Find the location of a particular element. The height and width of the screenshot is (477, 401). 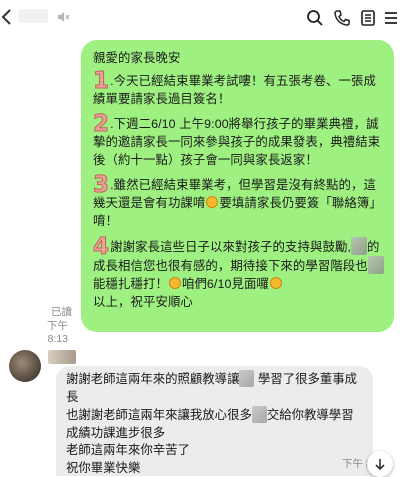

arrow-down-icon is located at coordinates (380, 464).